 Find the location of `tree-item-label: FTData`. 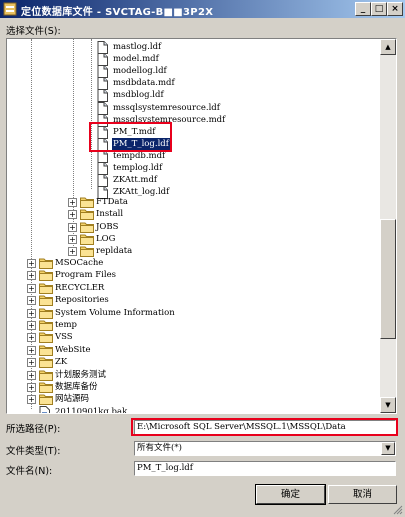

tree-item-label: FTData is located at coordinates (112, 202).